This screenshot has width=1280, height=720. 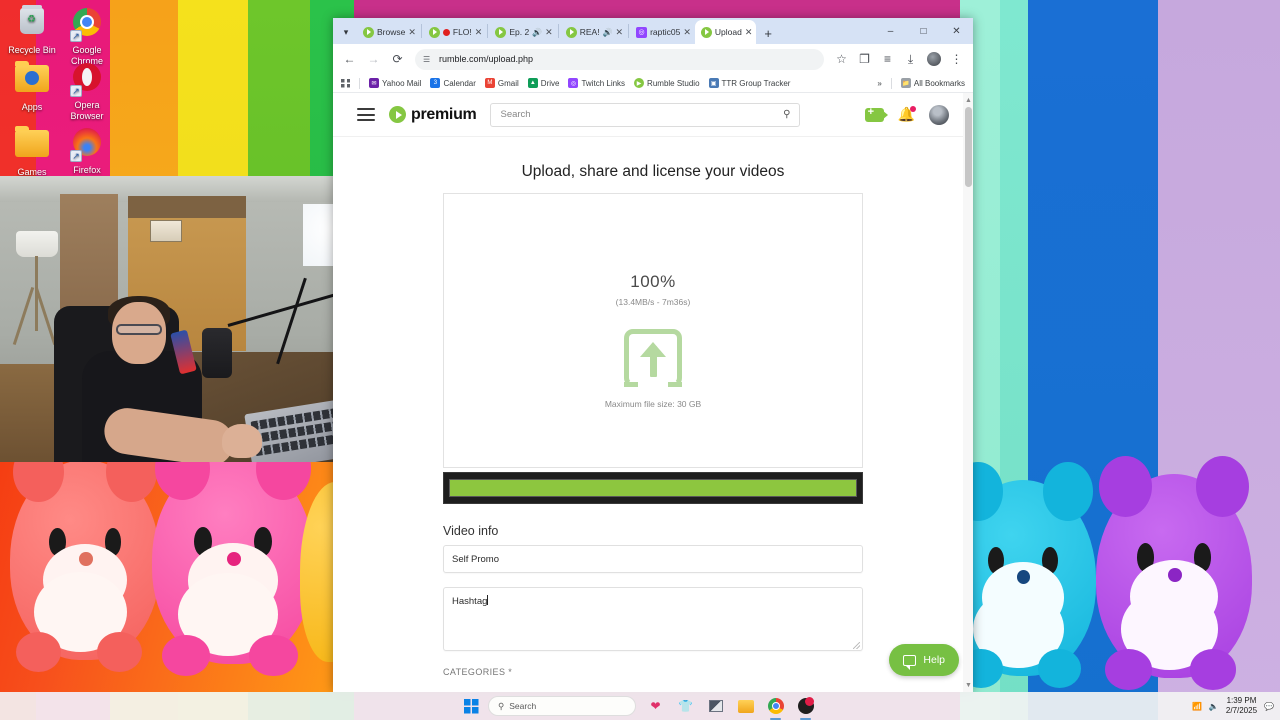 What do you see at coordinates (725, 32) in the screenshot?
I see `browser-tab-upload: Upload ✕` at bounding box center [725, 32].